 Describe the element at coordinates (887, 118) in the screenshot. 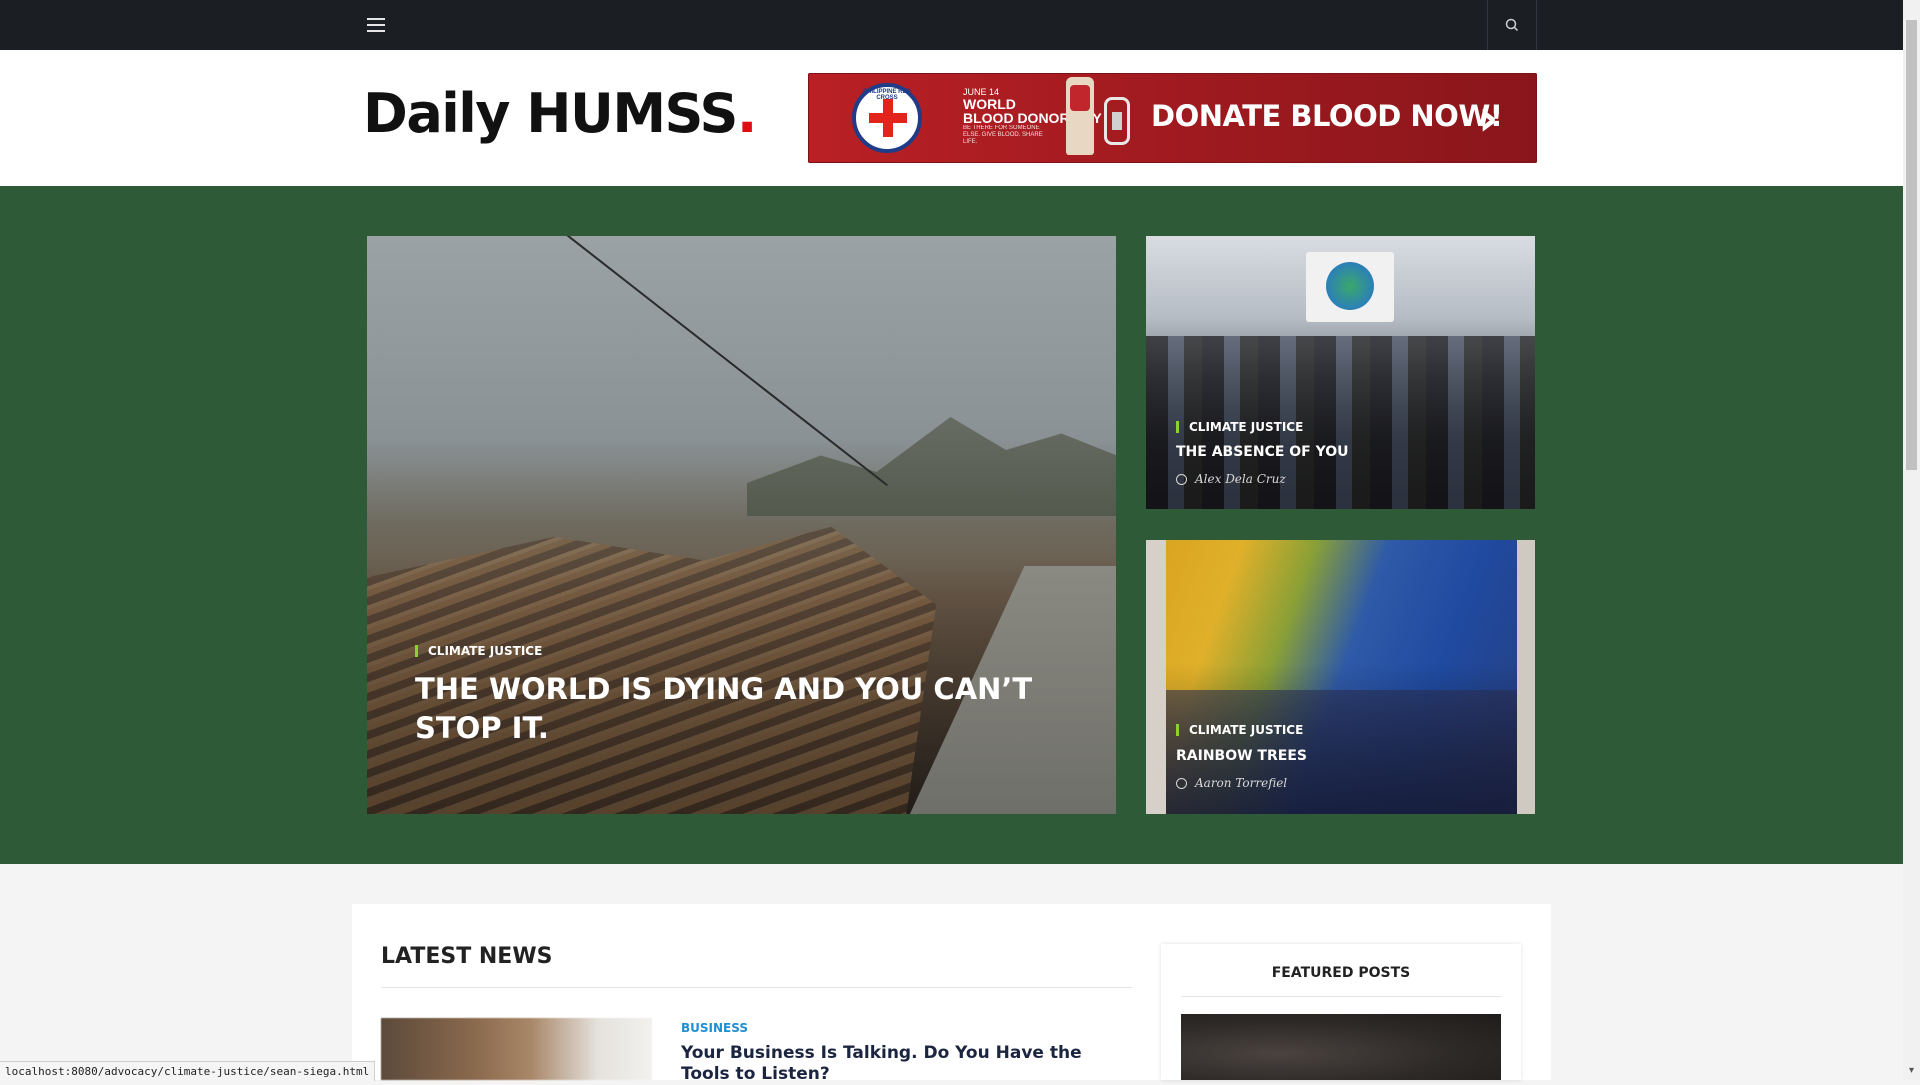

I see `red-cross-logo: PHILIPPINE RED CROSS` at that location.